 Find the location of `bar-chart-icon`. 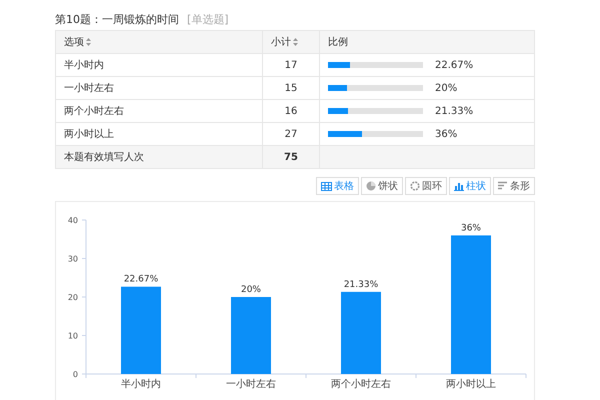

bar-chart-icon is located at coordinates (503, 186).